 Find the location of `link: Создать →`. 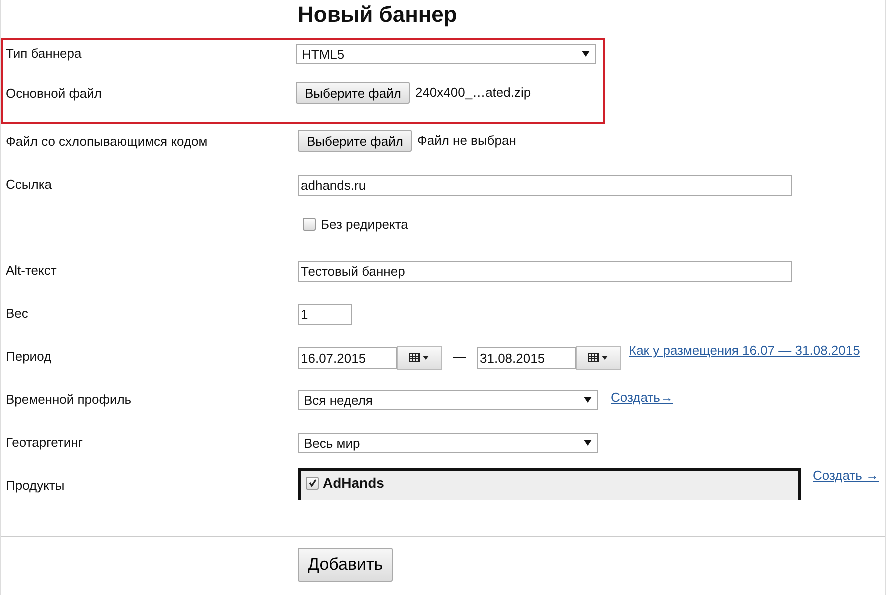

link: Создать → is located at coordinates (846, 475).